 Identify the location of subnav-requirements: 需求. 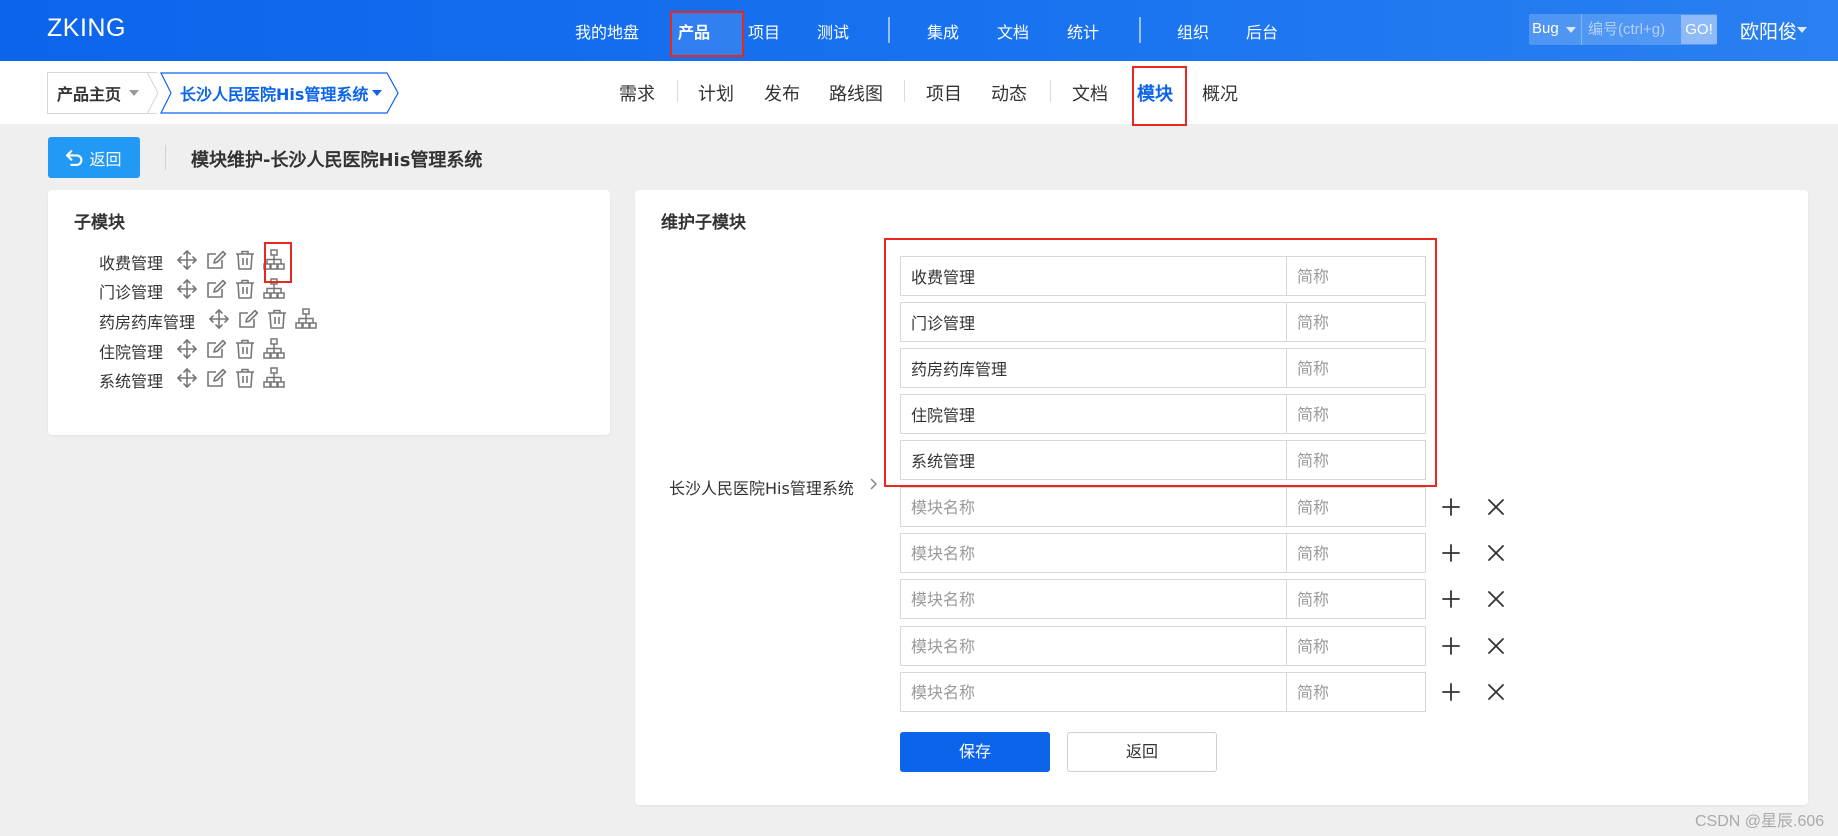
(637, 93).